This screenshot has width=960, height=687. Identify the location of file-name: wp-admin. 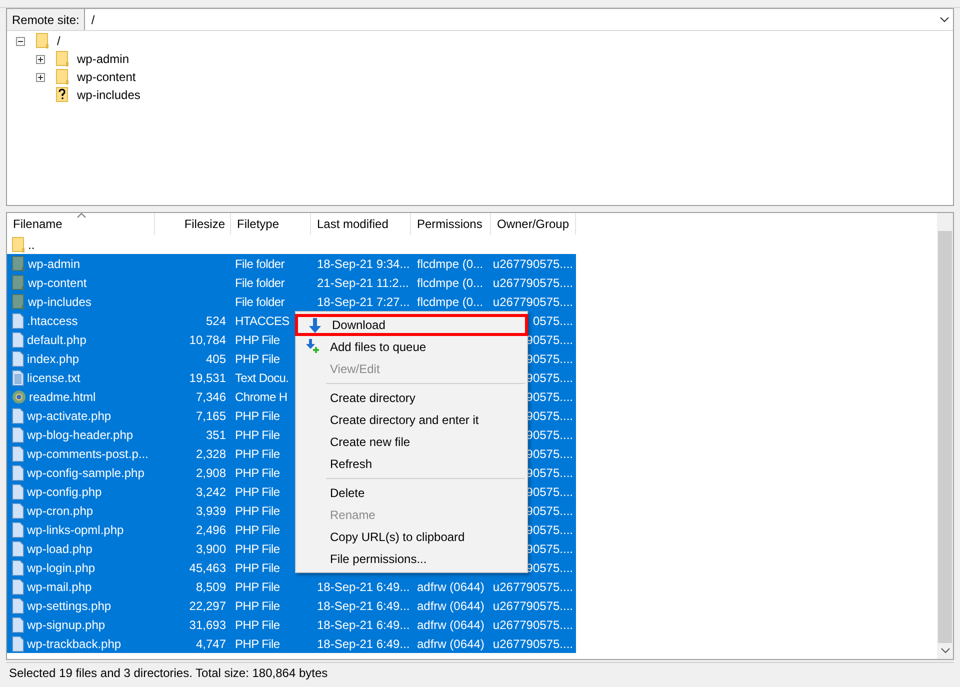
(54, 264).